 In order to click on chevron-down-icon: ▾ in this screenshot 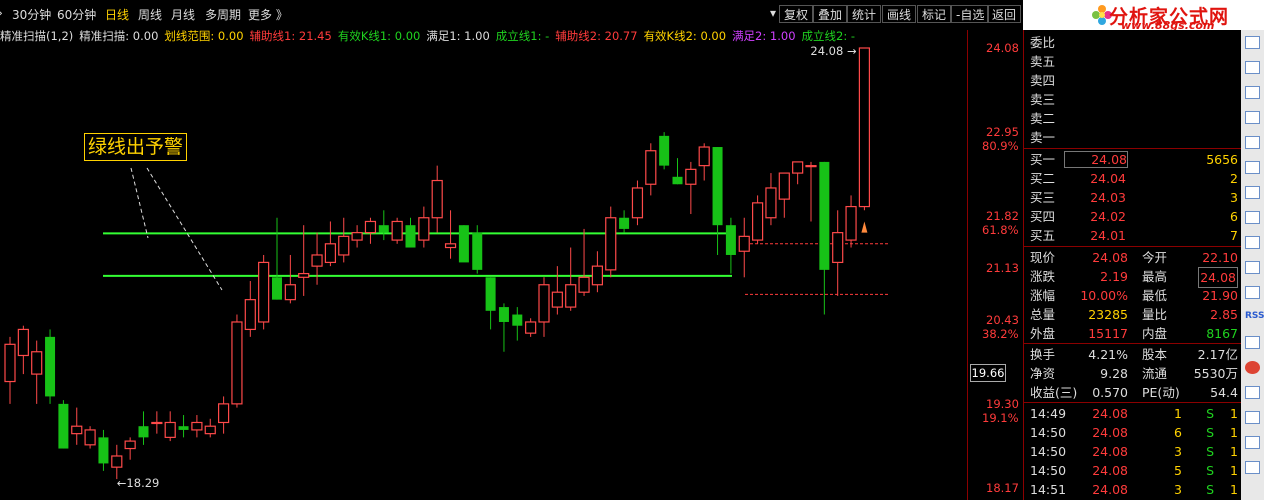, I will do `click(773, 13)`.